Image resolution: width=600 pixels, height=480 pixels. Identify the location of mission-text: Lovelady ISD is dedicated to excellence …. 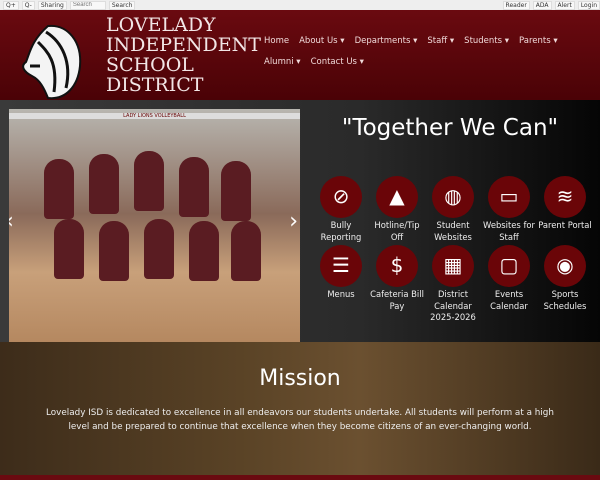
(300, 420).